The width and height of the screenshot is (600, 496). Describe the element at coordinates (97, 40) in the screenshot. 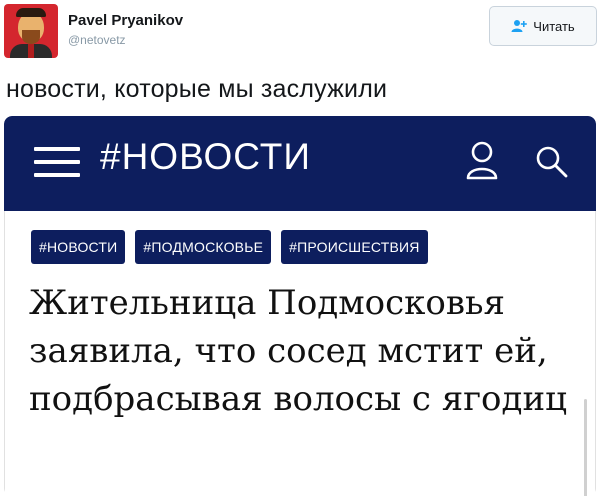

I see `author-handle: @netovetz` at that location.